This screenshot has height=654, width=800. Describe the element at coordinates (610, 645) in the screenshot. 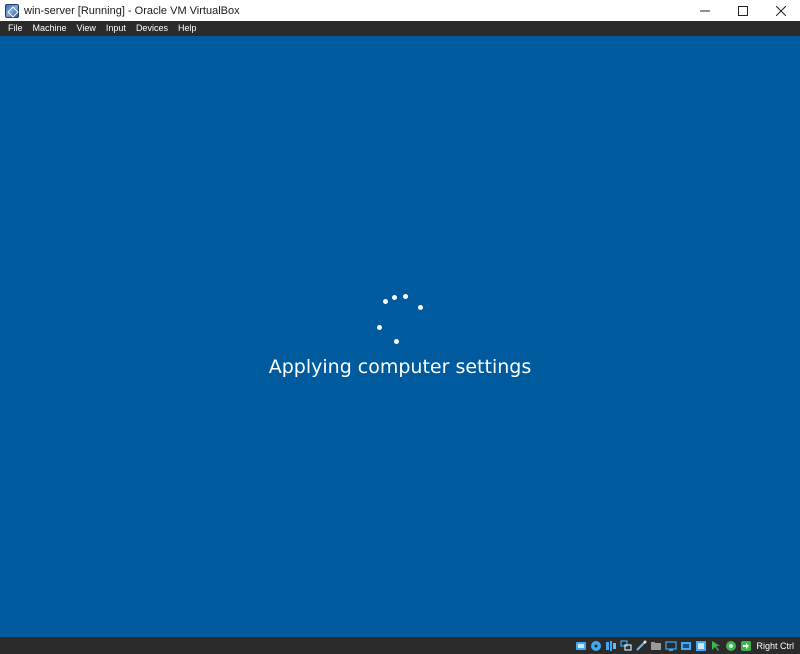

I see `audio-icon` at that location.